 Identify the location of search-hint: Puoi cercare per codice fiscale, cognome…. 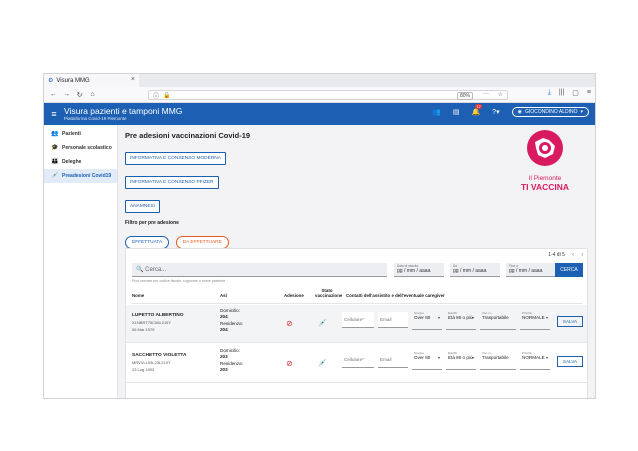
(179, 281).